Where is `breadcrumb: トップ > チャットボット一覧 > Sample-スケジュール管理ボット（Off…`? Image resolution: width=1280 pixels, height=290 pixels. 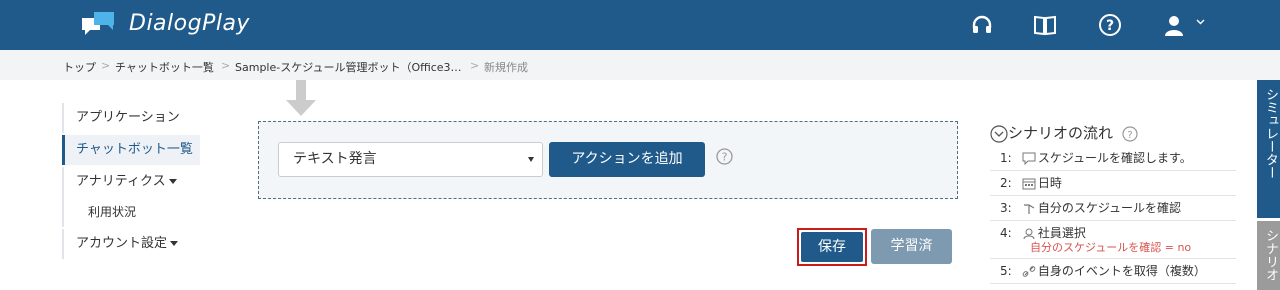 breadcrumb: トップ > チャットボット一覧 > Sample-スケジュール管理ボット（Off… is located at coordinates (640, 65).